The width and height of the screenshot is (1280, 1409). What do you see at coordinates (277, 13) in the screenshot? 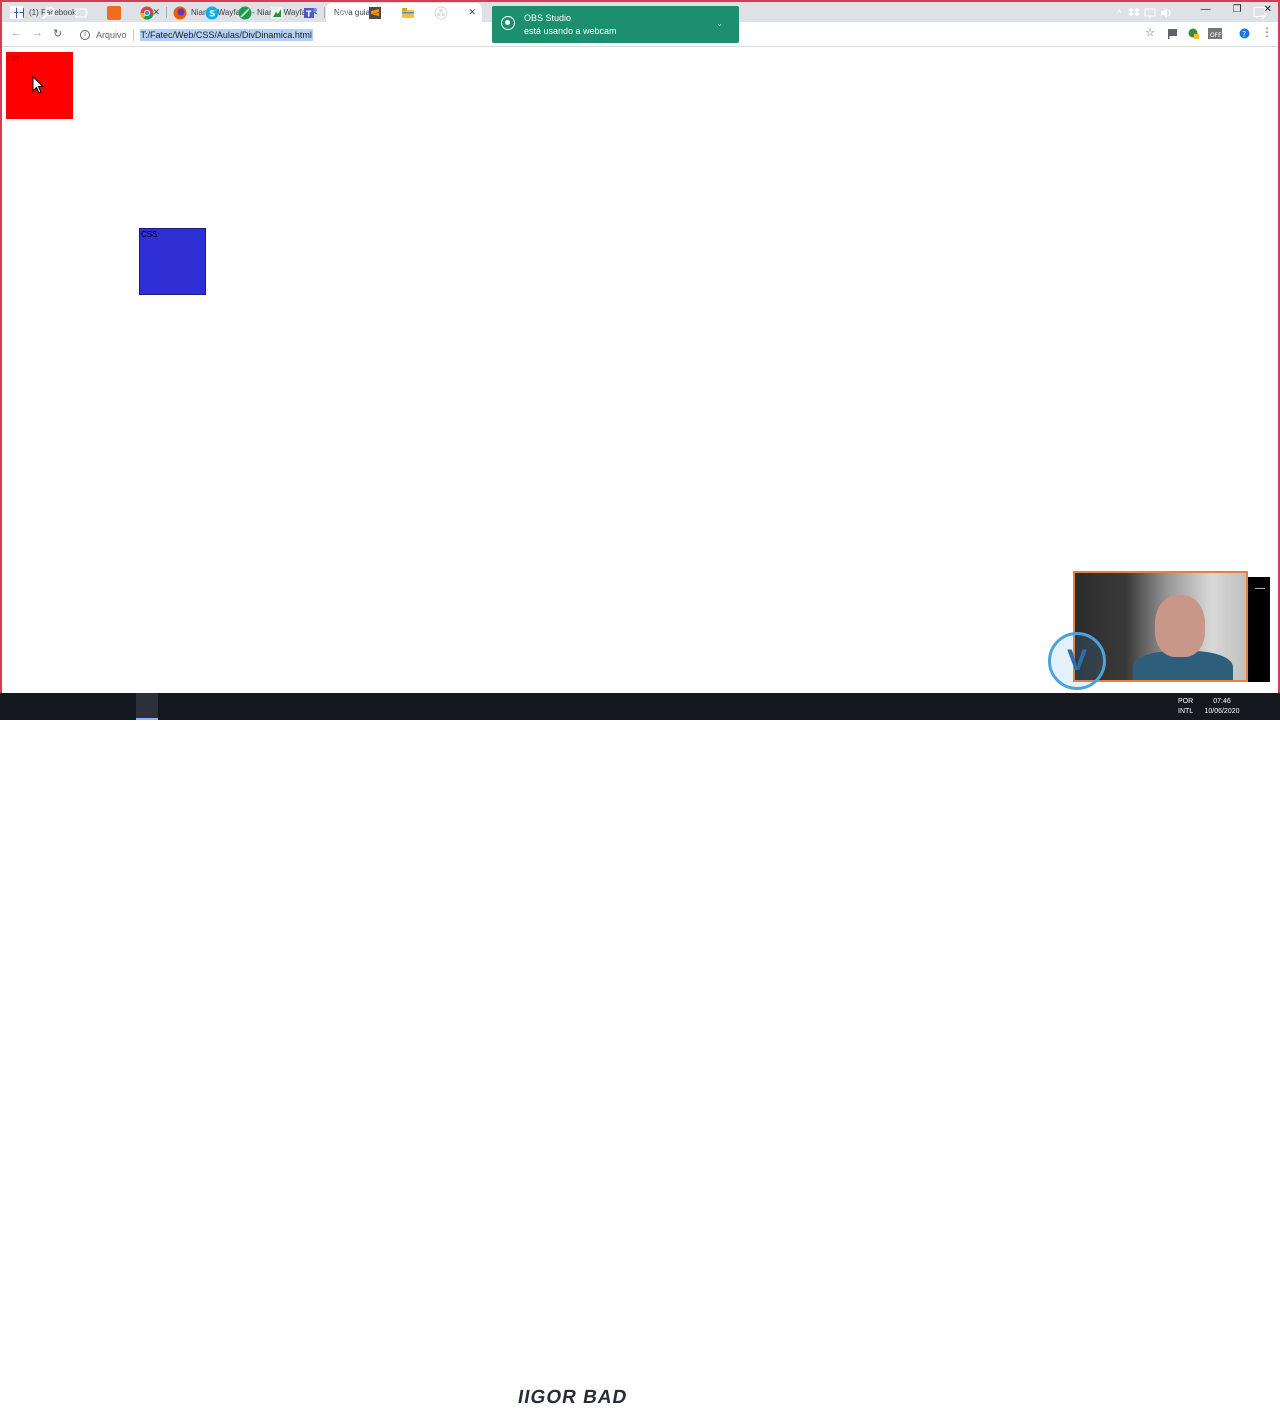
I see `spreadsheet-icon` at bounding box center [277, 13].